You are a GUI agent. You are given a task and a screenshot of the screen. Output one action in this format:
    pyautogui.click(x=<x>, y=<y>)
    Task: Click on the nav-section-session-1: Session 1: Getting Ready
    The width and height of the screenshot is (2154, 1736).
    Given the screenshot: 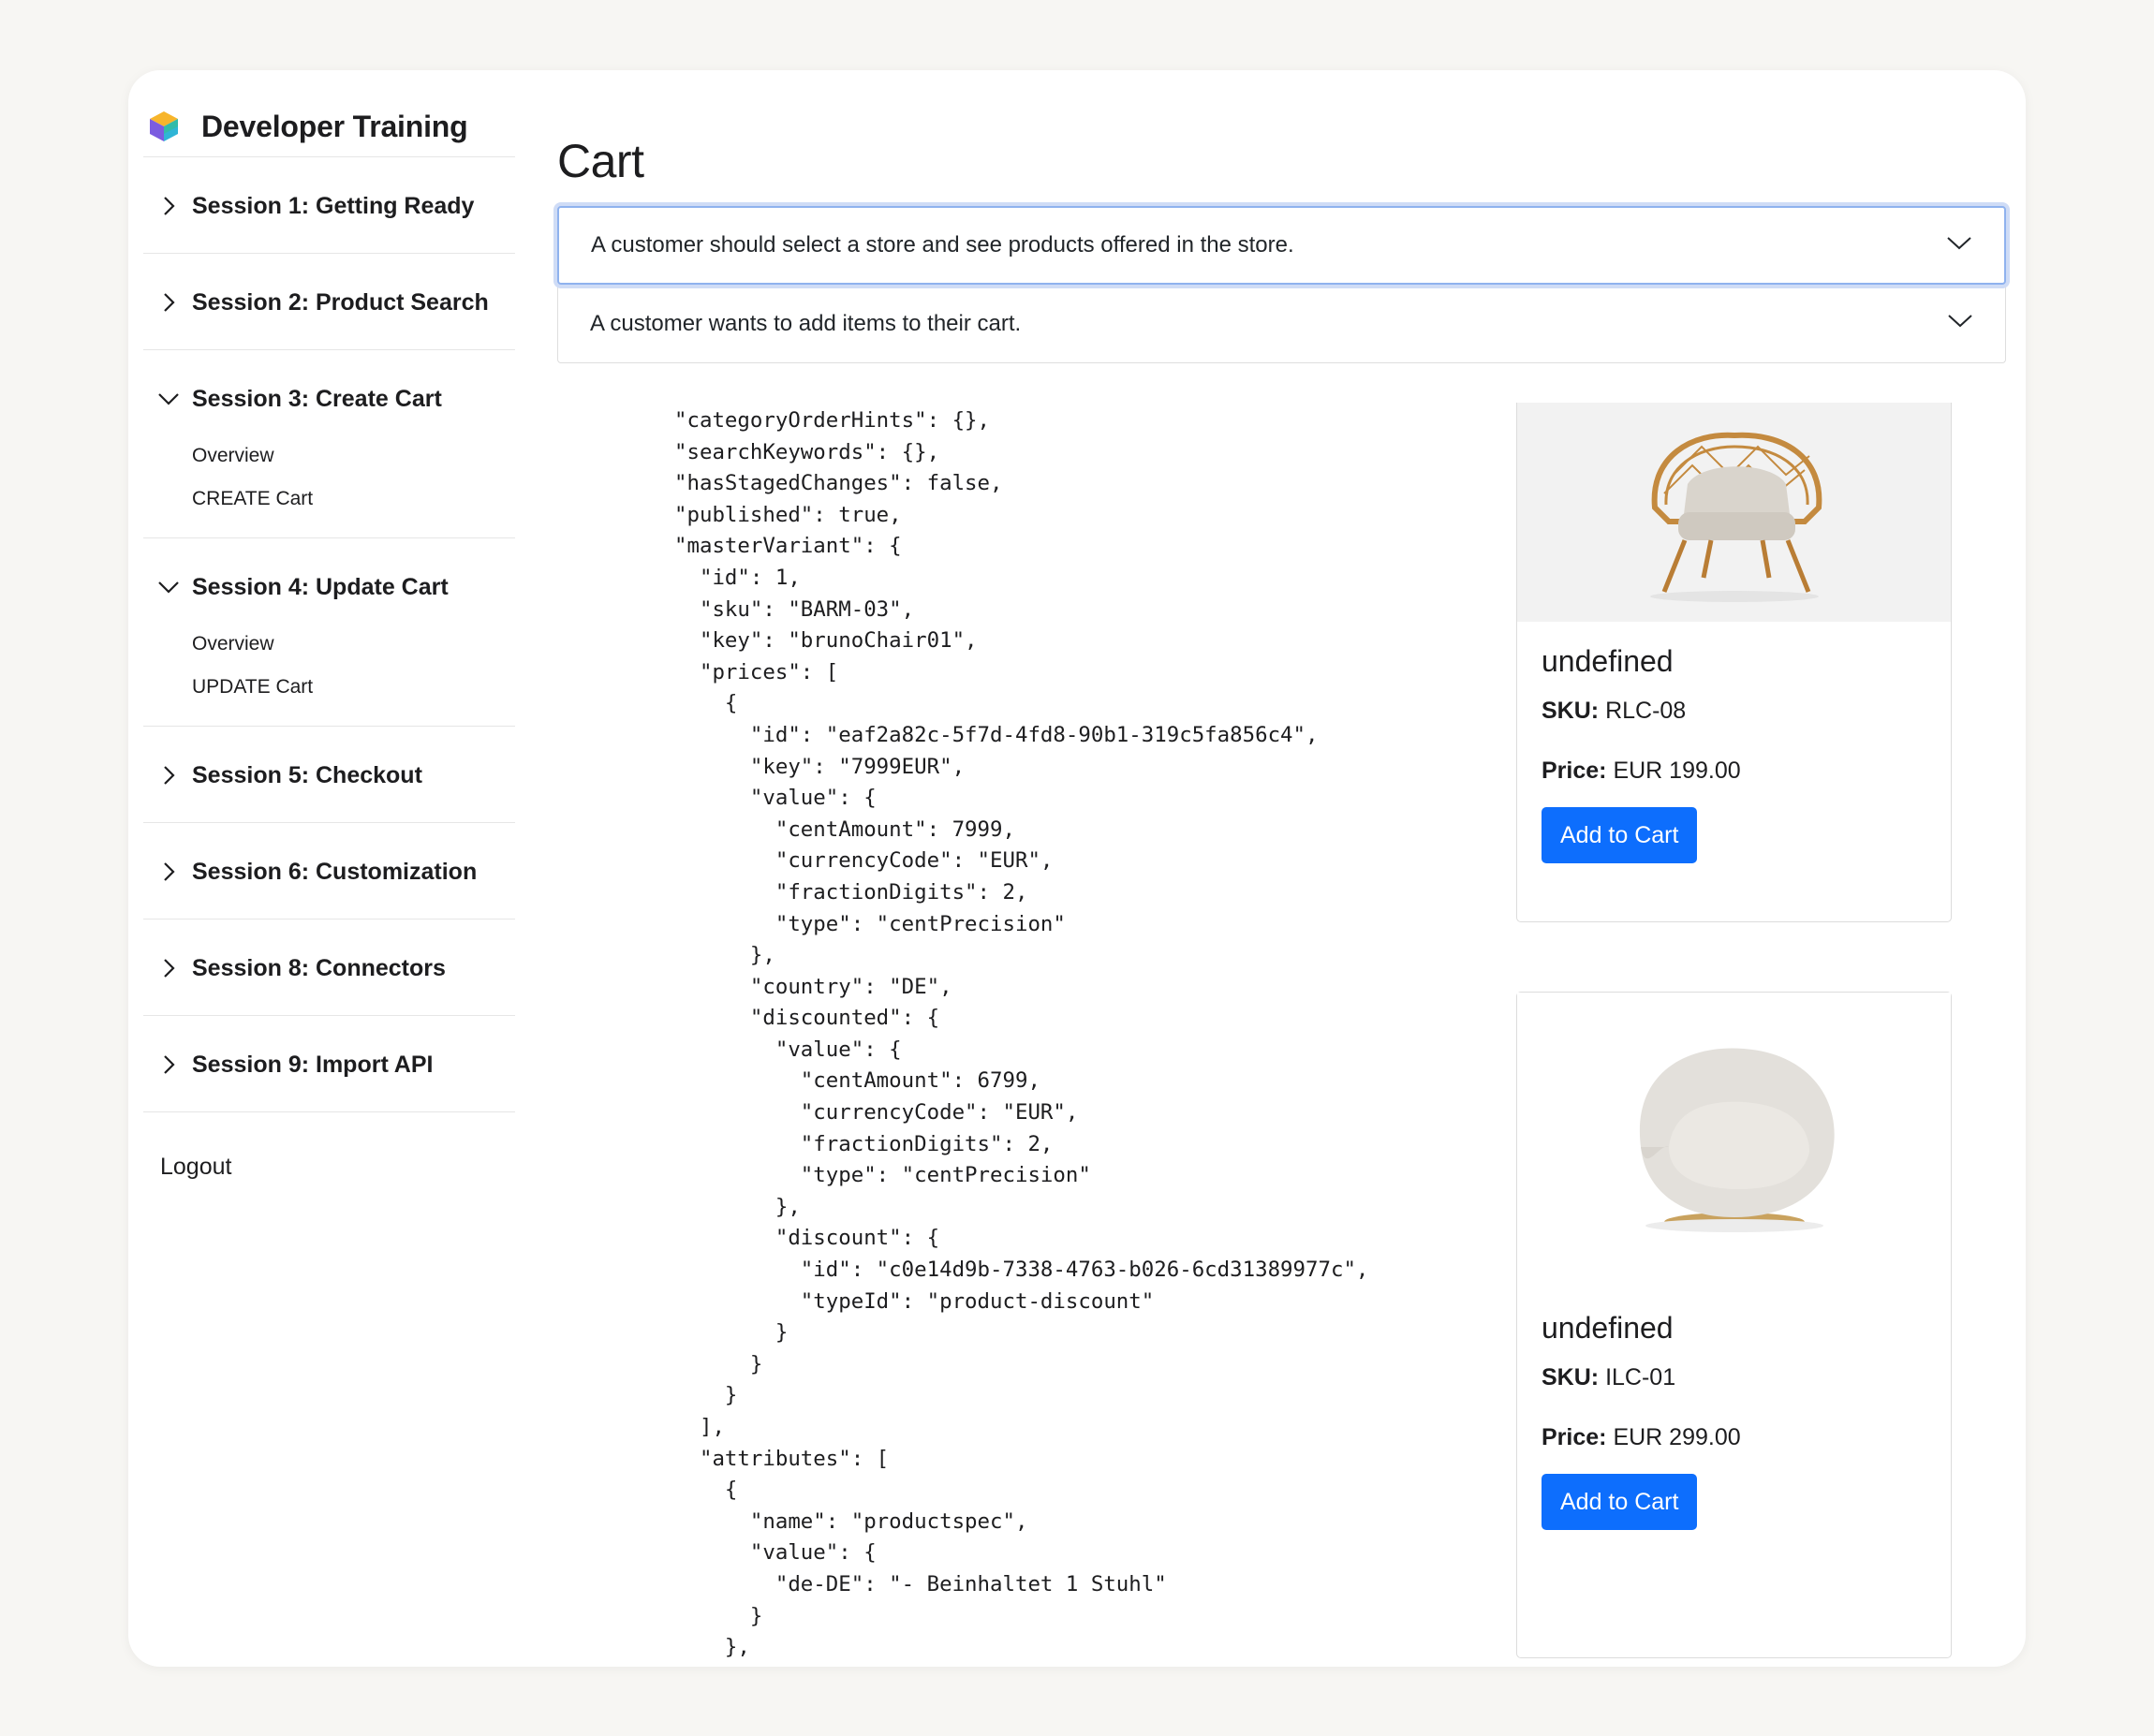 What is the action you would take?
    pyautogui.click(x=329, y=205)
    